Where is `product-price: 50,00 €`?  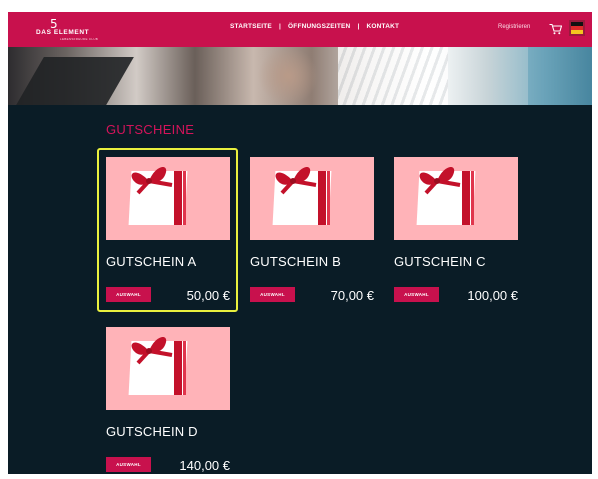 product-price: 50,00 € is located at coordinates (208, 295).